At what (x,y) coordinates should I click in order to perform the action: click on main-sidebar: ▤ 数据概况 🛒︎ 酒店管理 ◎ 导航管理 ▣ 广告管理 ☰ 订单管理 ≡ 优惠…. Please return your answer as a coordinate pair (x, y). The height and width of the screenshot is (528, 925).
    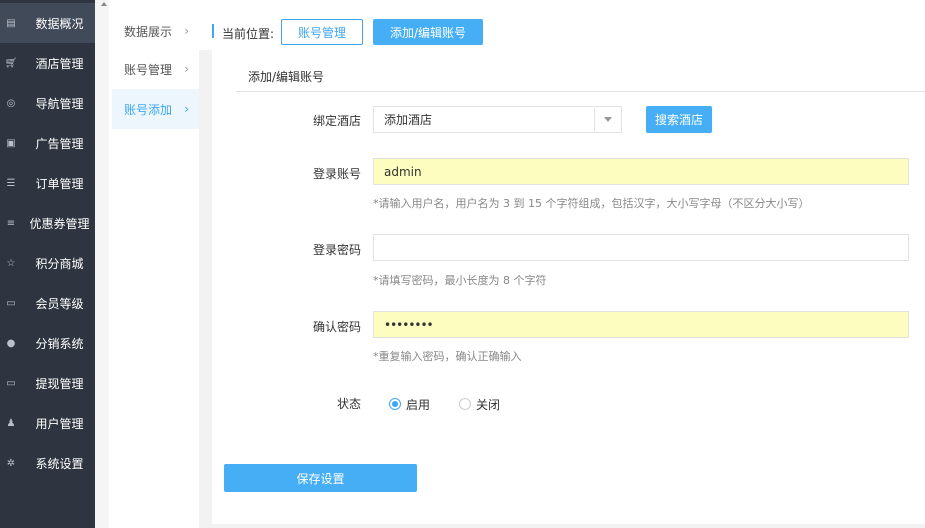
    Looking at the image, I should click on (47, 264).